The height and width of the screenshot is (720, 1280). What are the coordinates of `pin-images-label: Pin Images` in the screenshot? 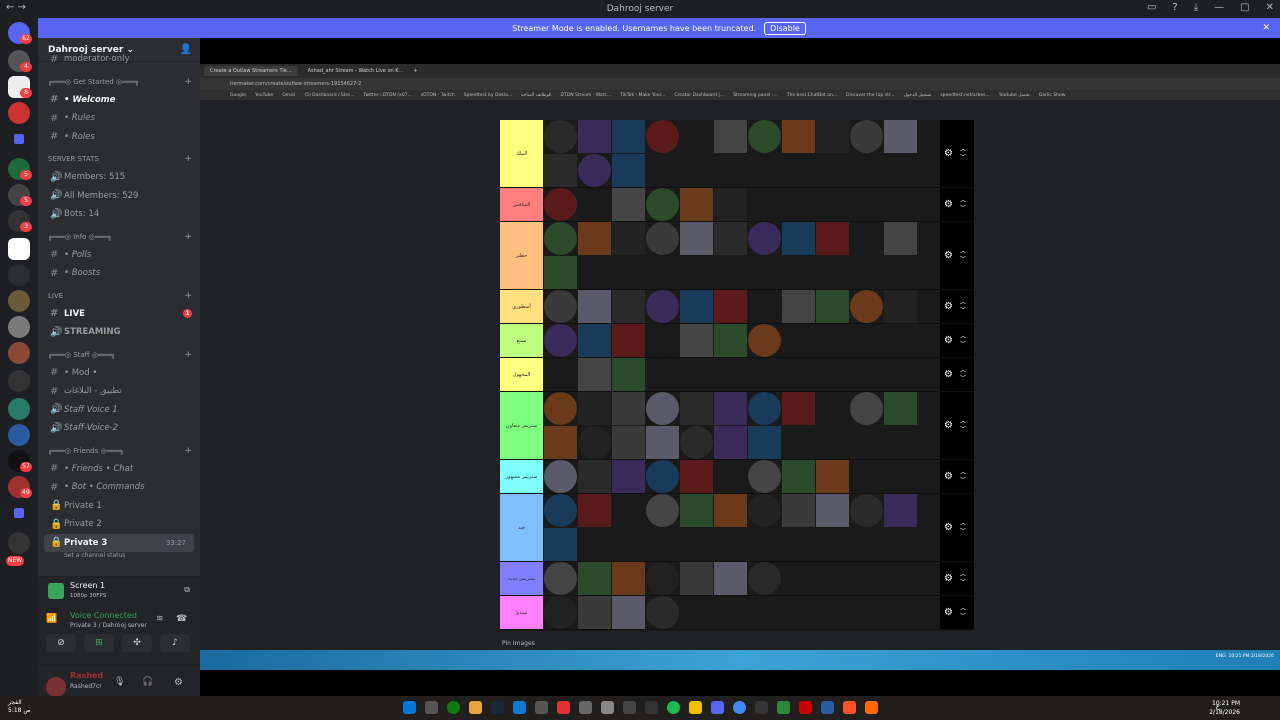 It's located at (518, 643).